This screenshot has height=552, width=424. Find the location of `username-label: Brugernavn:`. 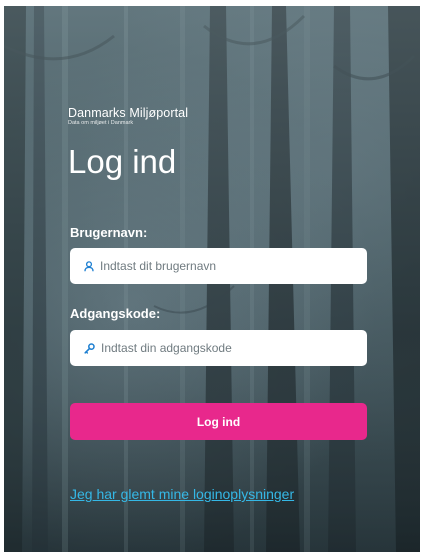

username-label: Brugernavn: is located at coordinates (109, 232).